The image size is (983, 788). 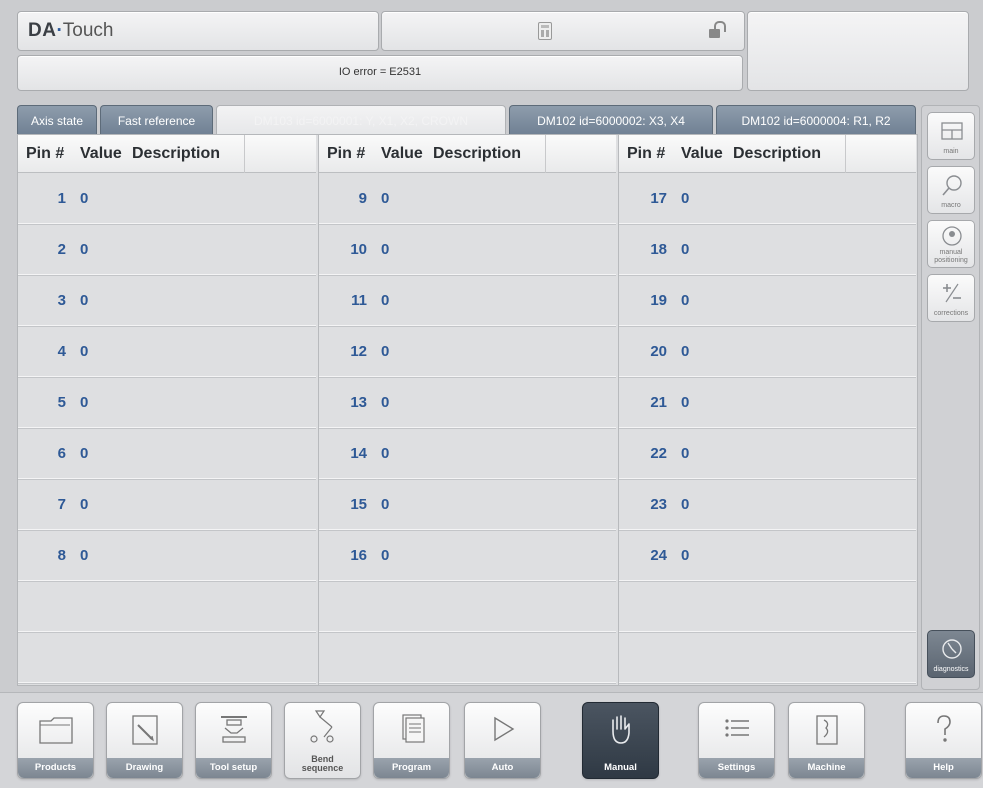 What do you see at coordinates (736, 740) in the screenshot?
I see `settings-button: Settings` at bounding box center [736, 740].